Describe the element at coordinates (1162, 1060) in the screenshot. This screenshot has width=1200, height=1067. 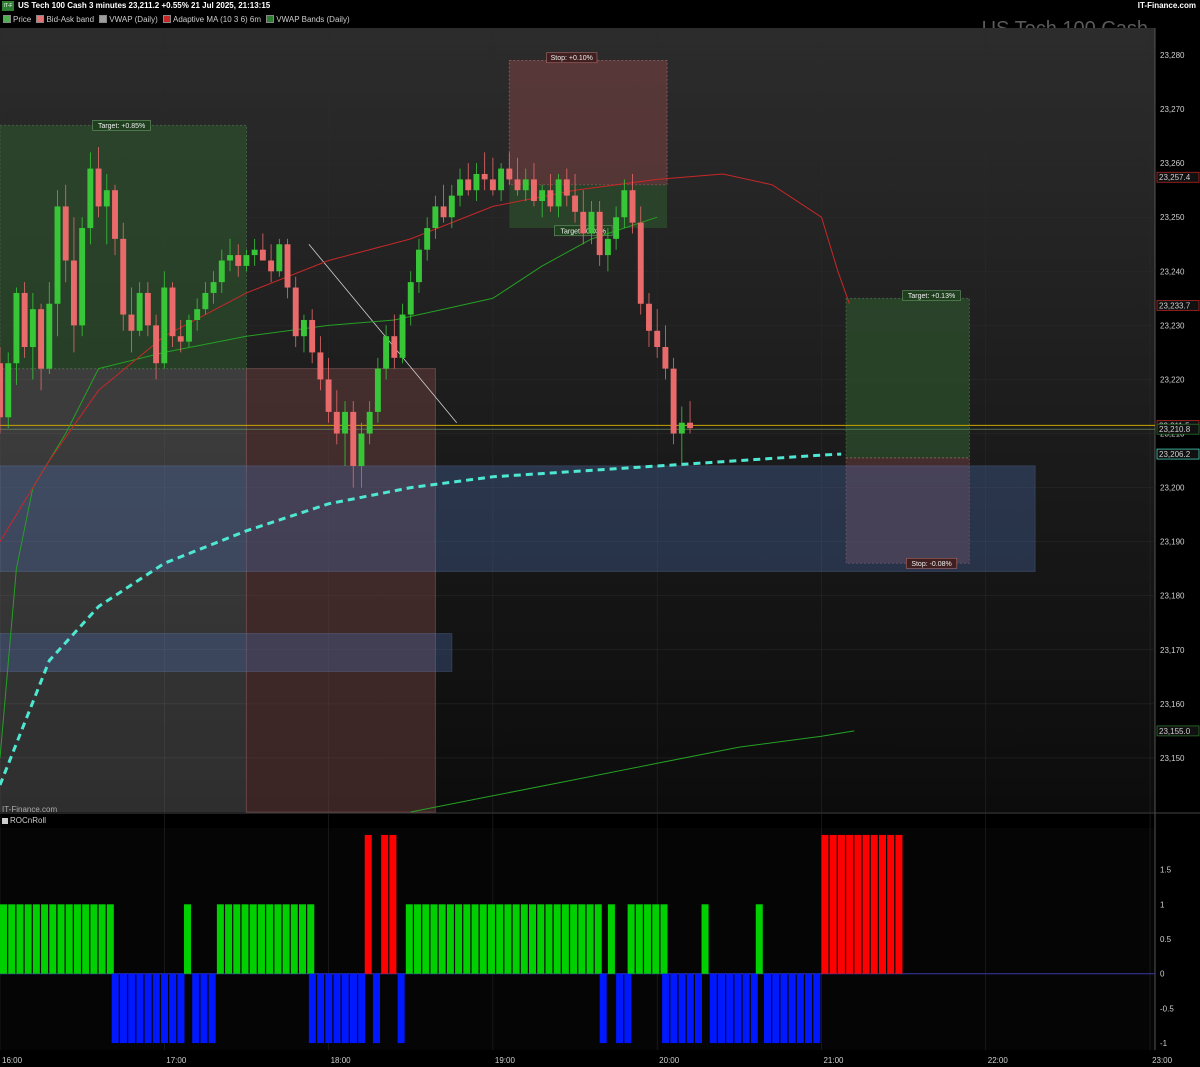
I see `time-axis-tick: 23:00` at that location.